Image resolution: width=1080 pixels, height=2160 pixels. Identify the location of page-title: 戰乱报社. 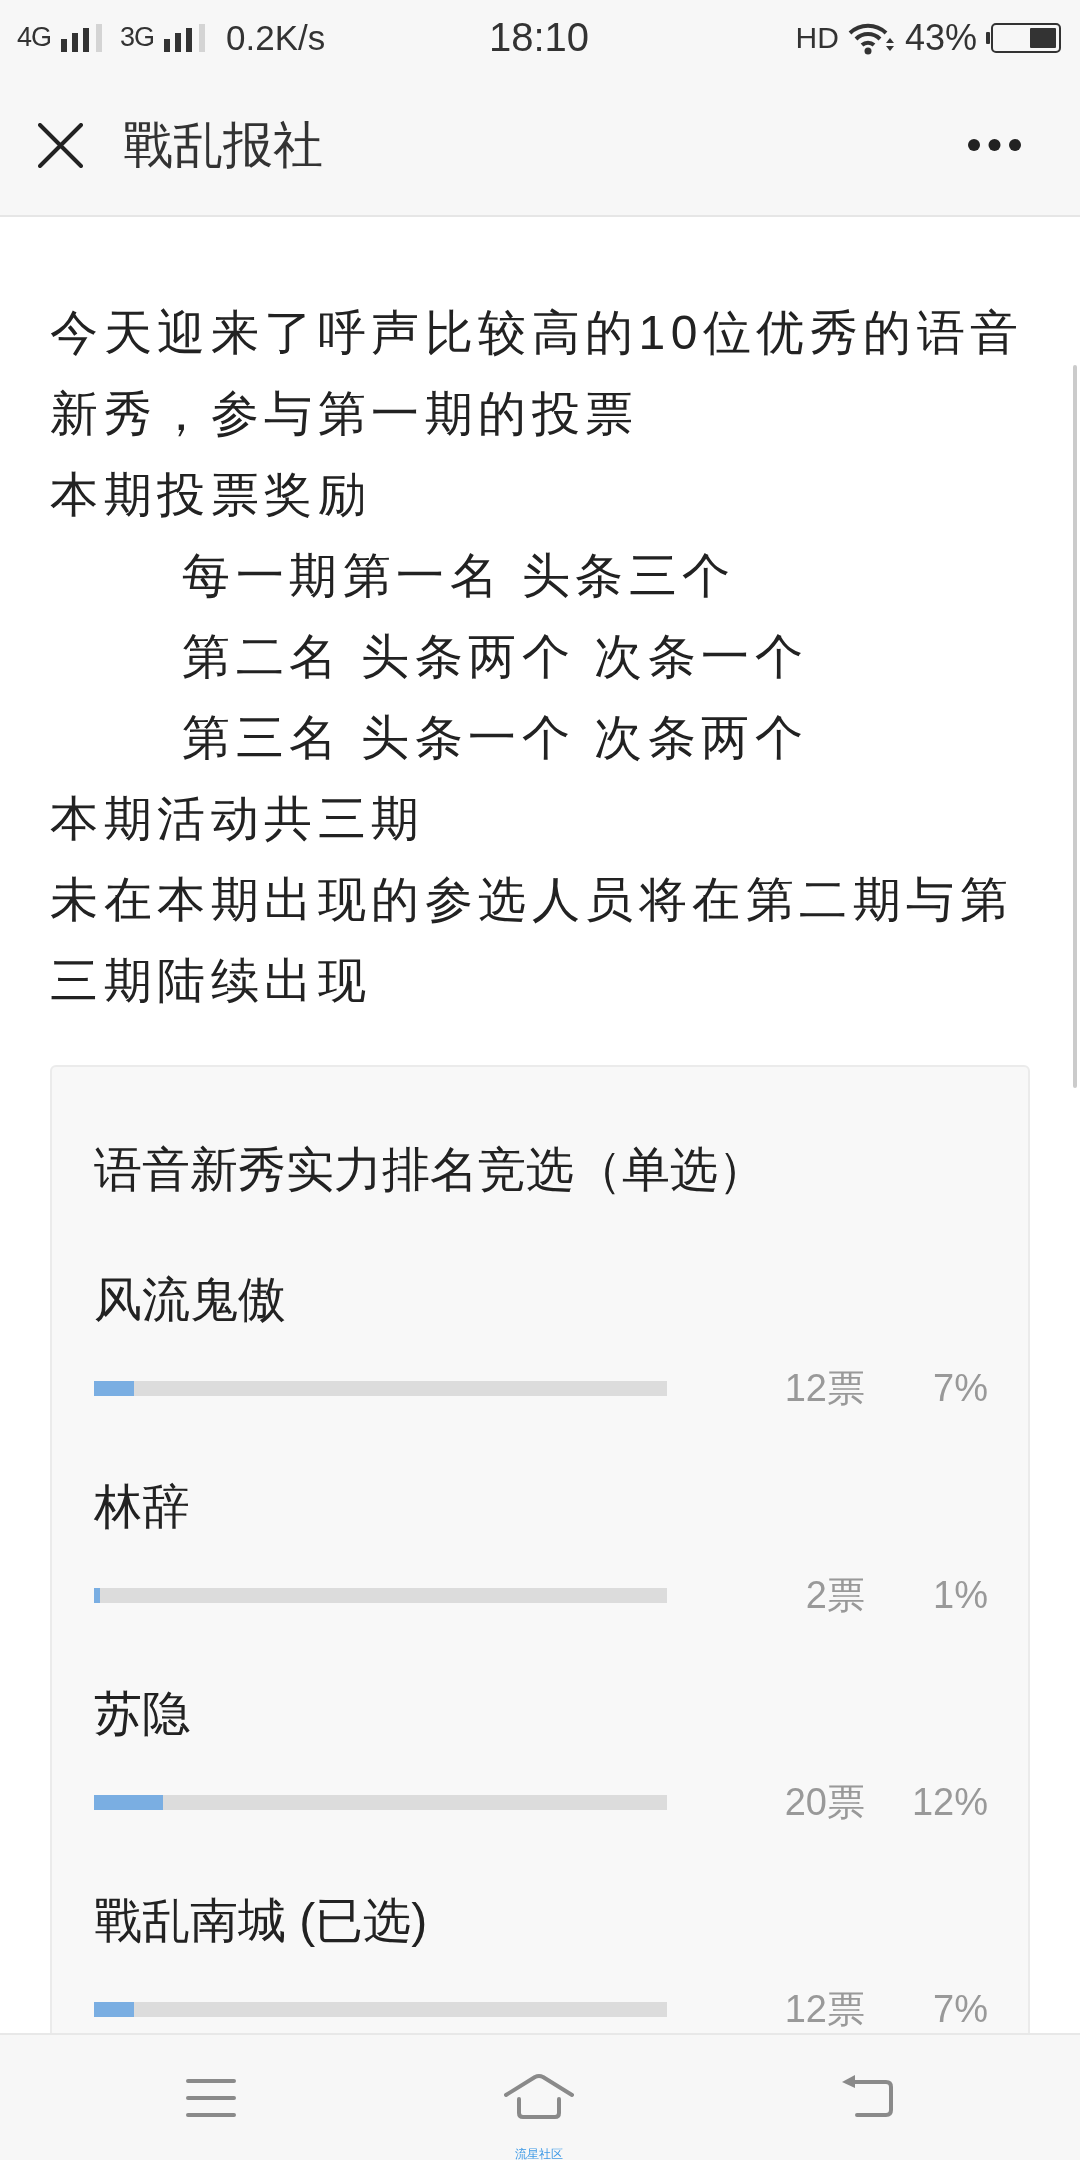
(223, 145).